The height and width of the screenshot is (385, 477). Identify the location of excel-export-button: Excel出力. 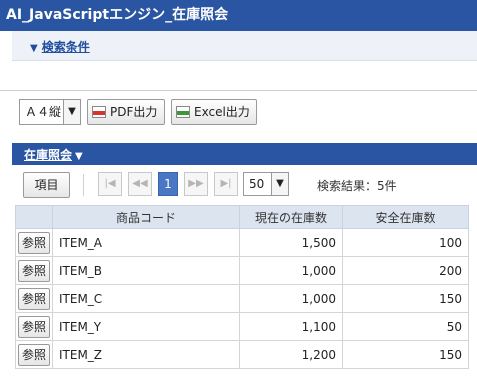
(214, 112).